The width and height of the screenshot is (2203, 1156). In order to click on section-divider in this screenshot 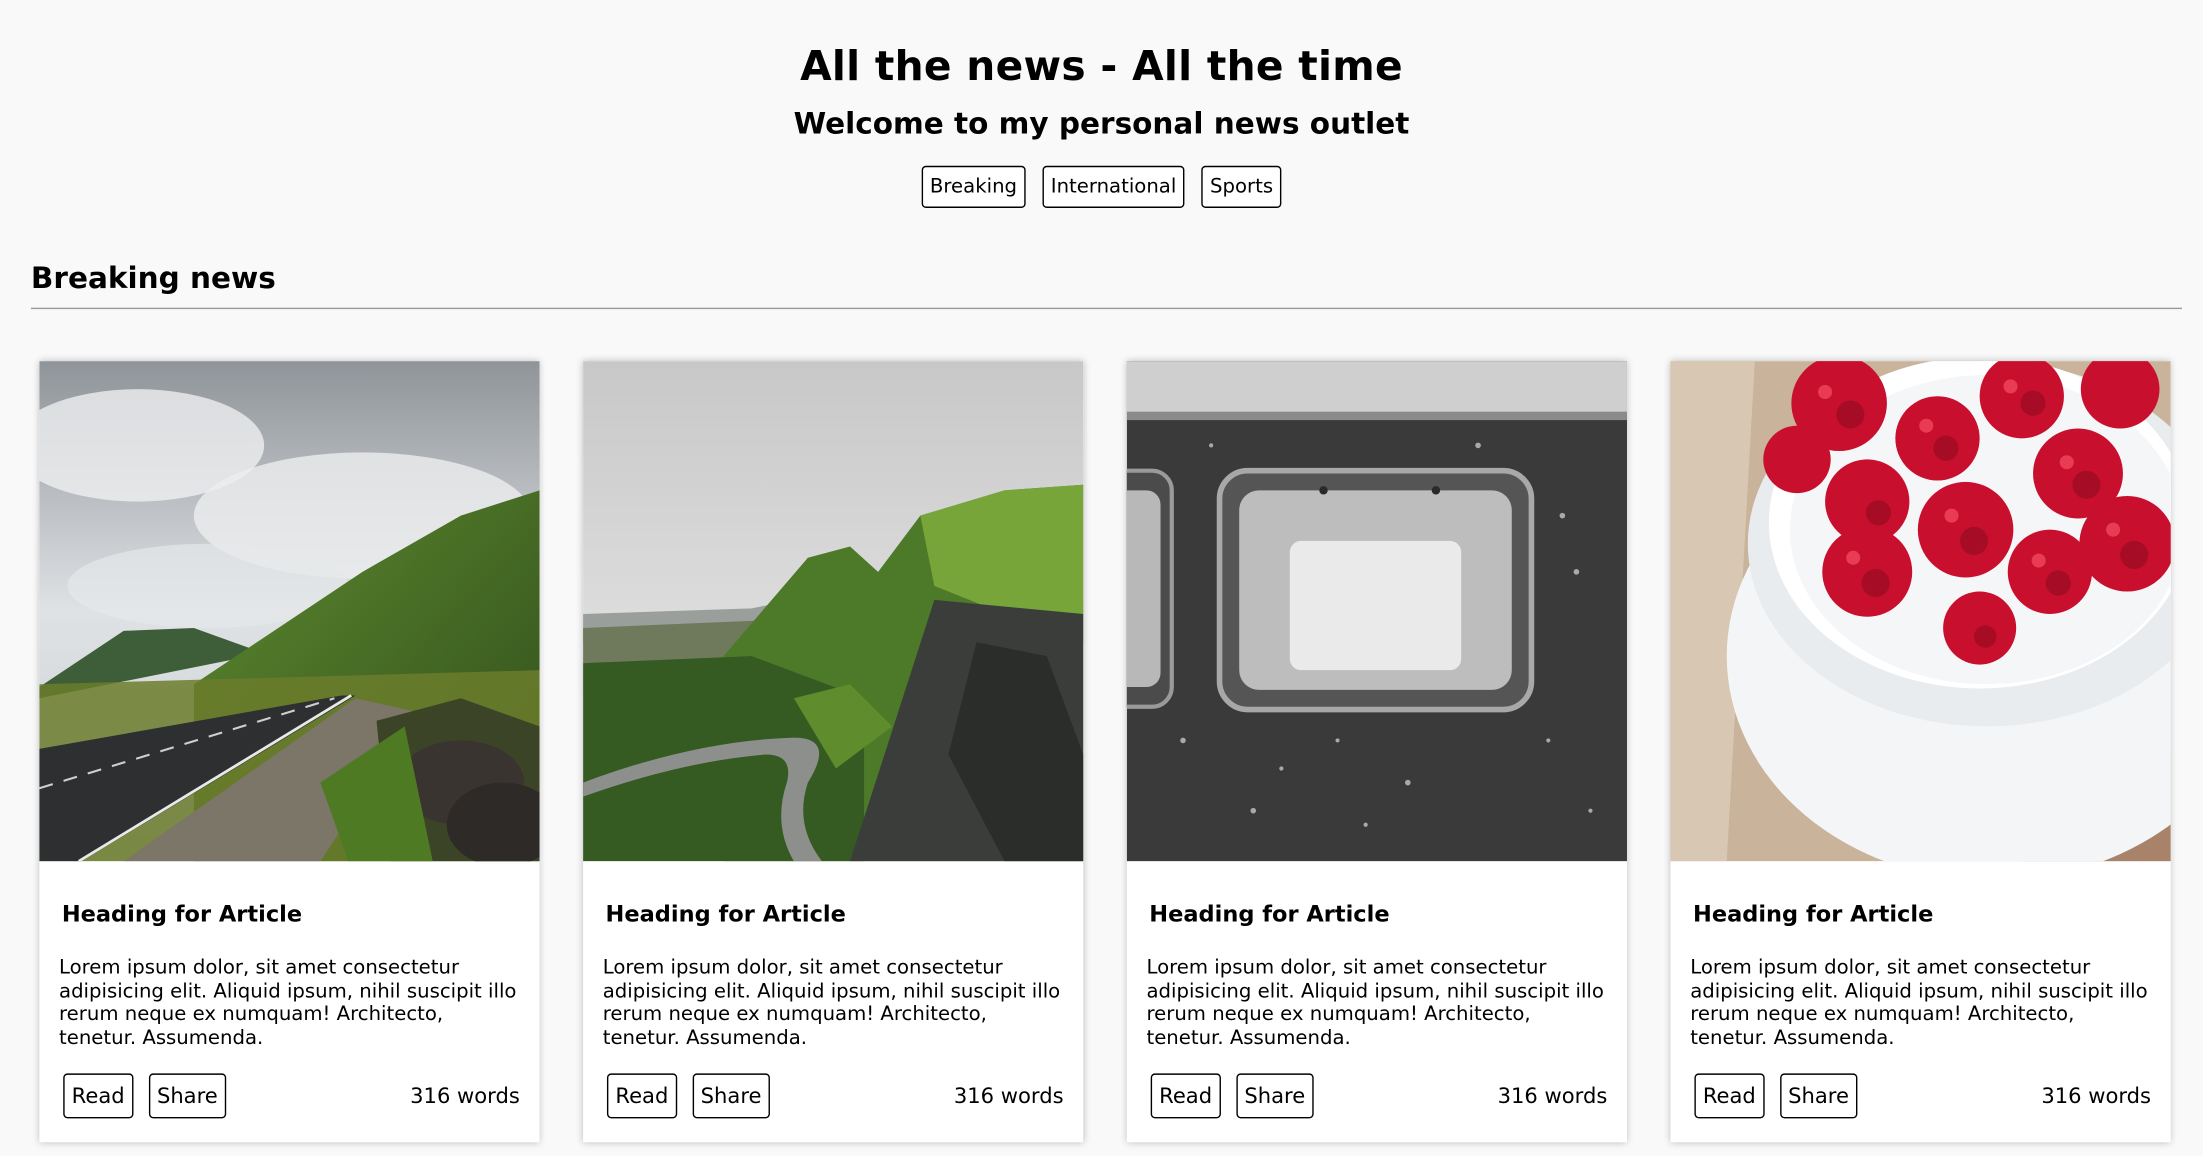, I will do `click(1106, 308)`.